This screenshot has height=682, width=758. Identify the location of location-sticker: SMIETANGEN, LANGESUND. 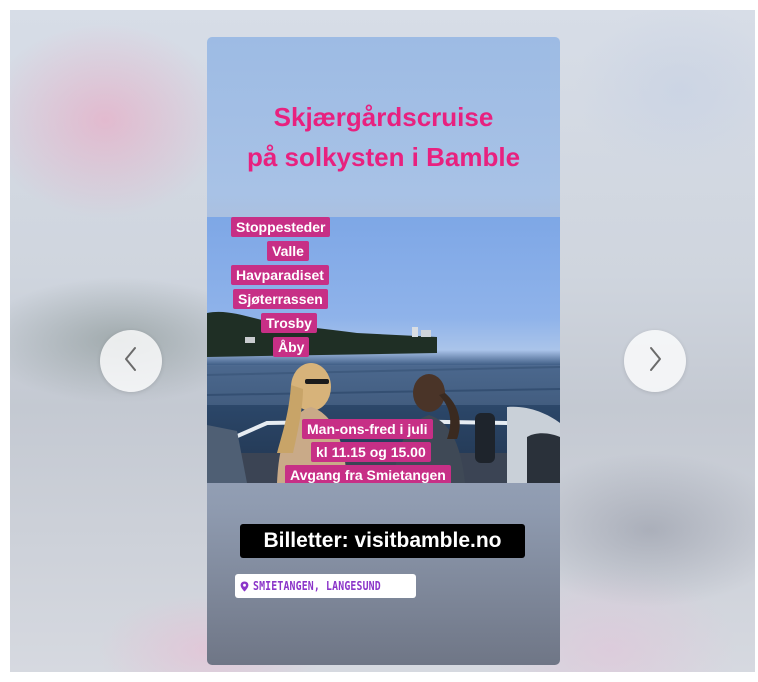
(325, 586).